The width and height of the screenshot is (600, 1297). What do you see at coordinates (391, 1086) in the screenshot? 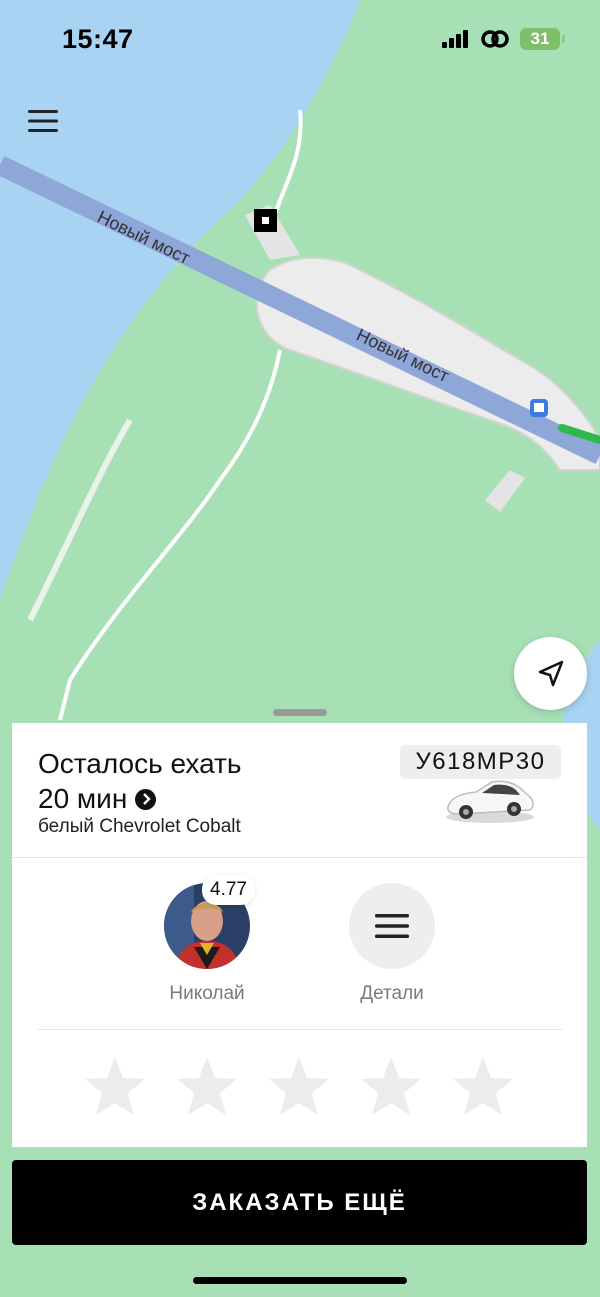
I see `star-4-icon` at bounding box center [391, 1086].